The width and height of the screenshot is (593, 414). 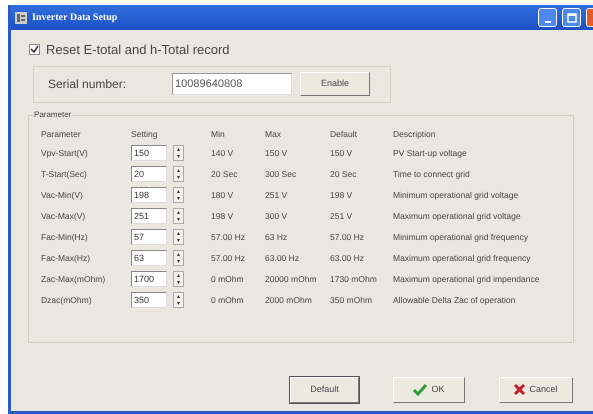 I want to click on maximize-button, so click(x=571, y=17).